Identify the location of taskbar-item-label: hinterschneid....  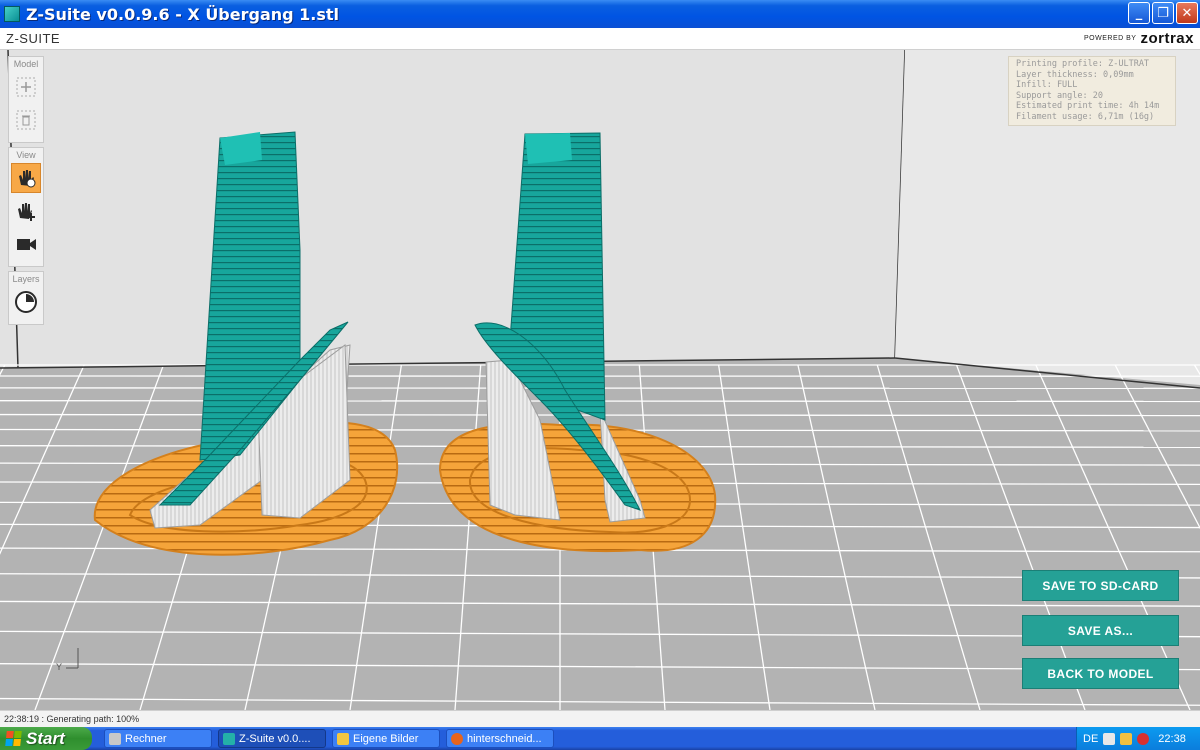
(504, 738).